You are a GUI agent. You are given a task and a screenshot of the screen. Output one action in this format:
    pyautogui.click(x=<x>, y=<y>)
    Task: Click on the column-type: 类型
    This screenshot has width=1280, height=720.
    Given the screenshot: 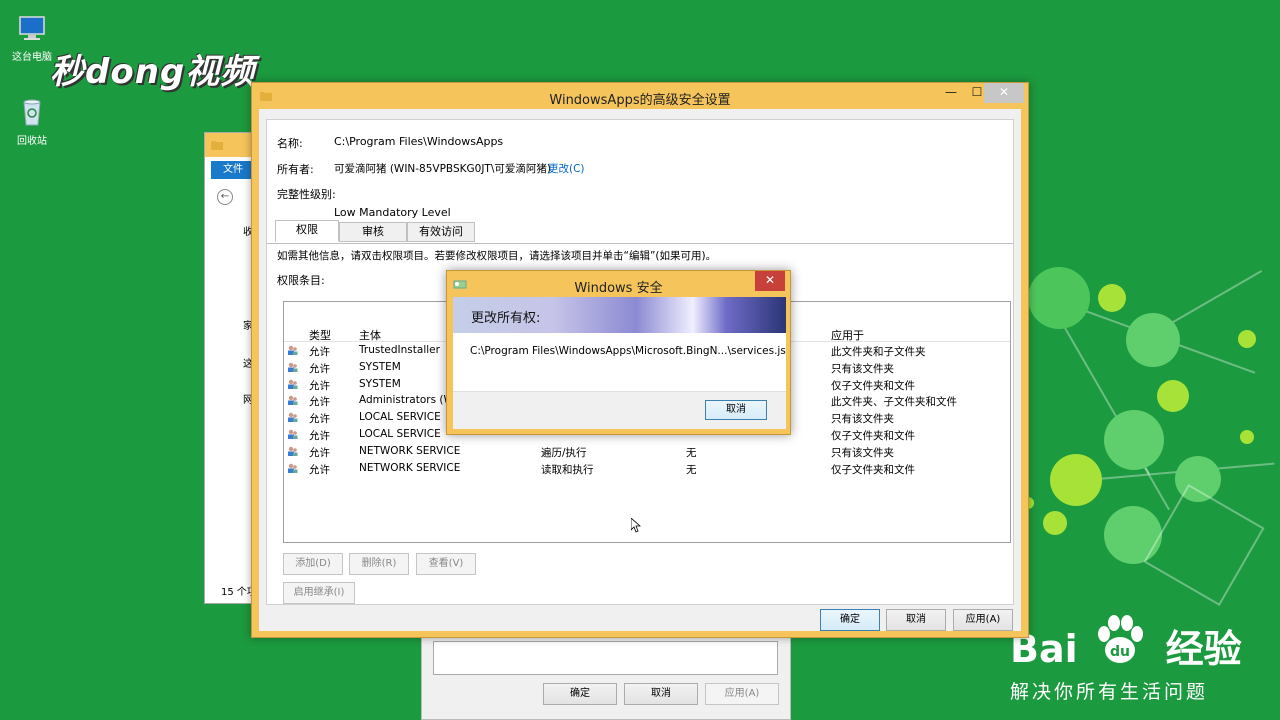 What is the action you would take?
    pyautogui.click(x=320, y=335)
    